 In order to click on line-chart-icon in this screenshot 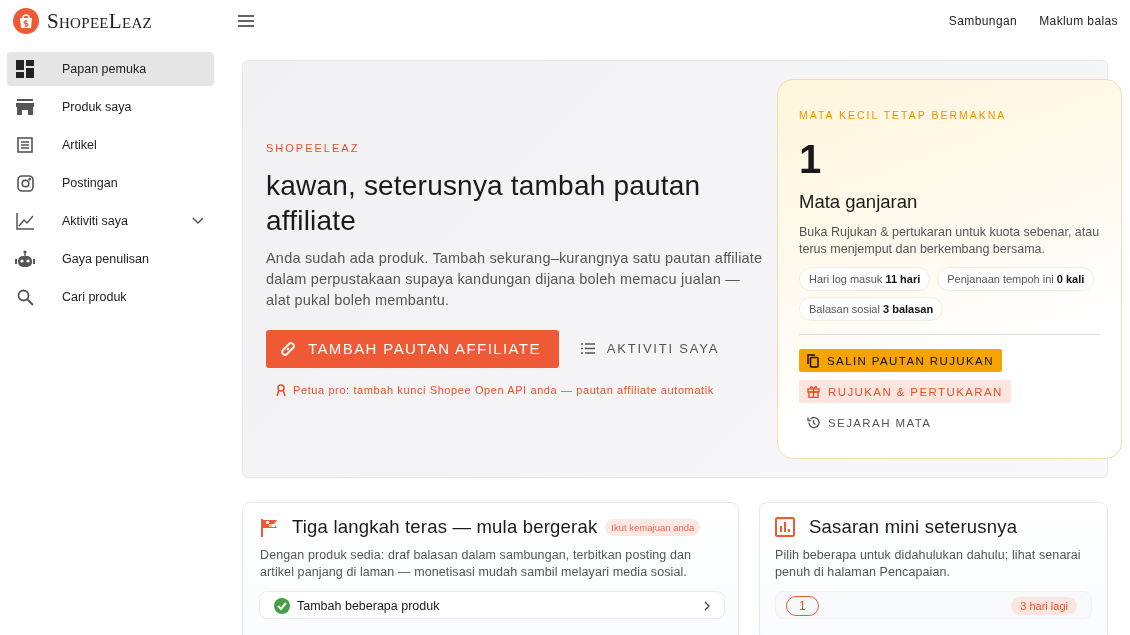, I will do `click(25, 221)`.